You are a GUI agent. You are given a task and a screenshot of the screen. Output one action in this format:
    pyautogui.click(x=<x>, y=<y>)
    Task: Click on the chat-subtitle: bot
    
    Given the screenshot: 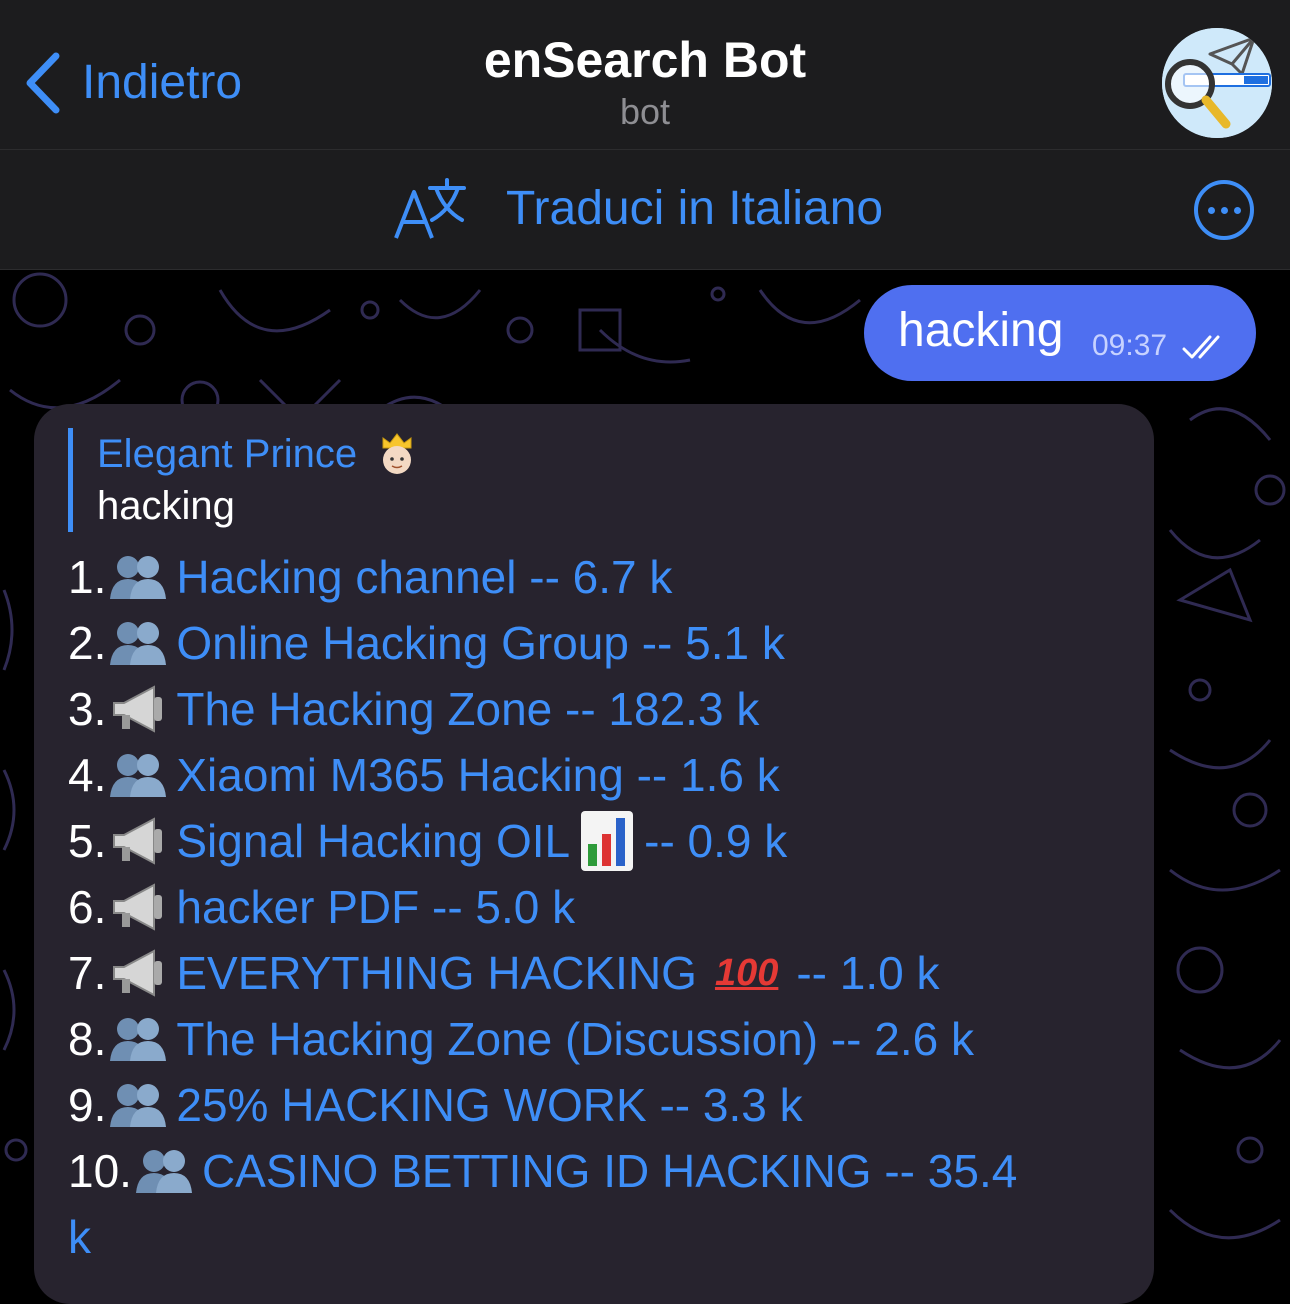 What is the action you would take?
    pyautogui.click(x=645, y=111)
    